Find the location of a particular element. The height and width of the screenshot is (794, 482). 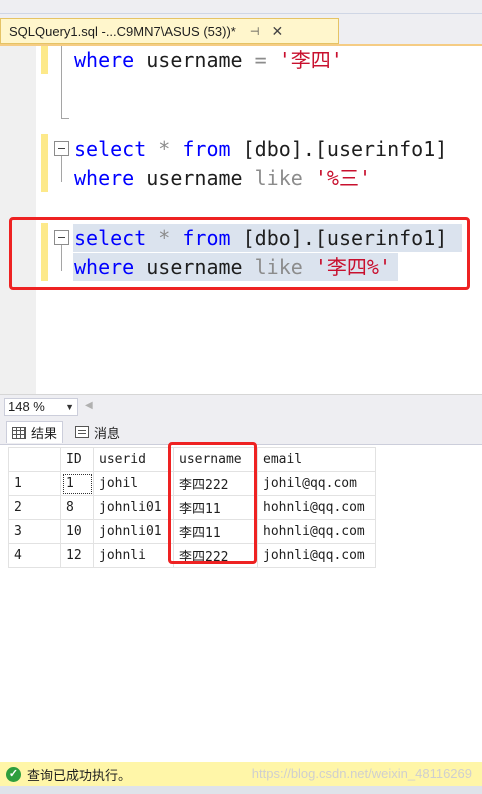

check-circle-icon: ✓ is located at coordinates (13, 774).